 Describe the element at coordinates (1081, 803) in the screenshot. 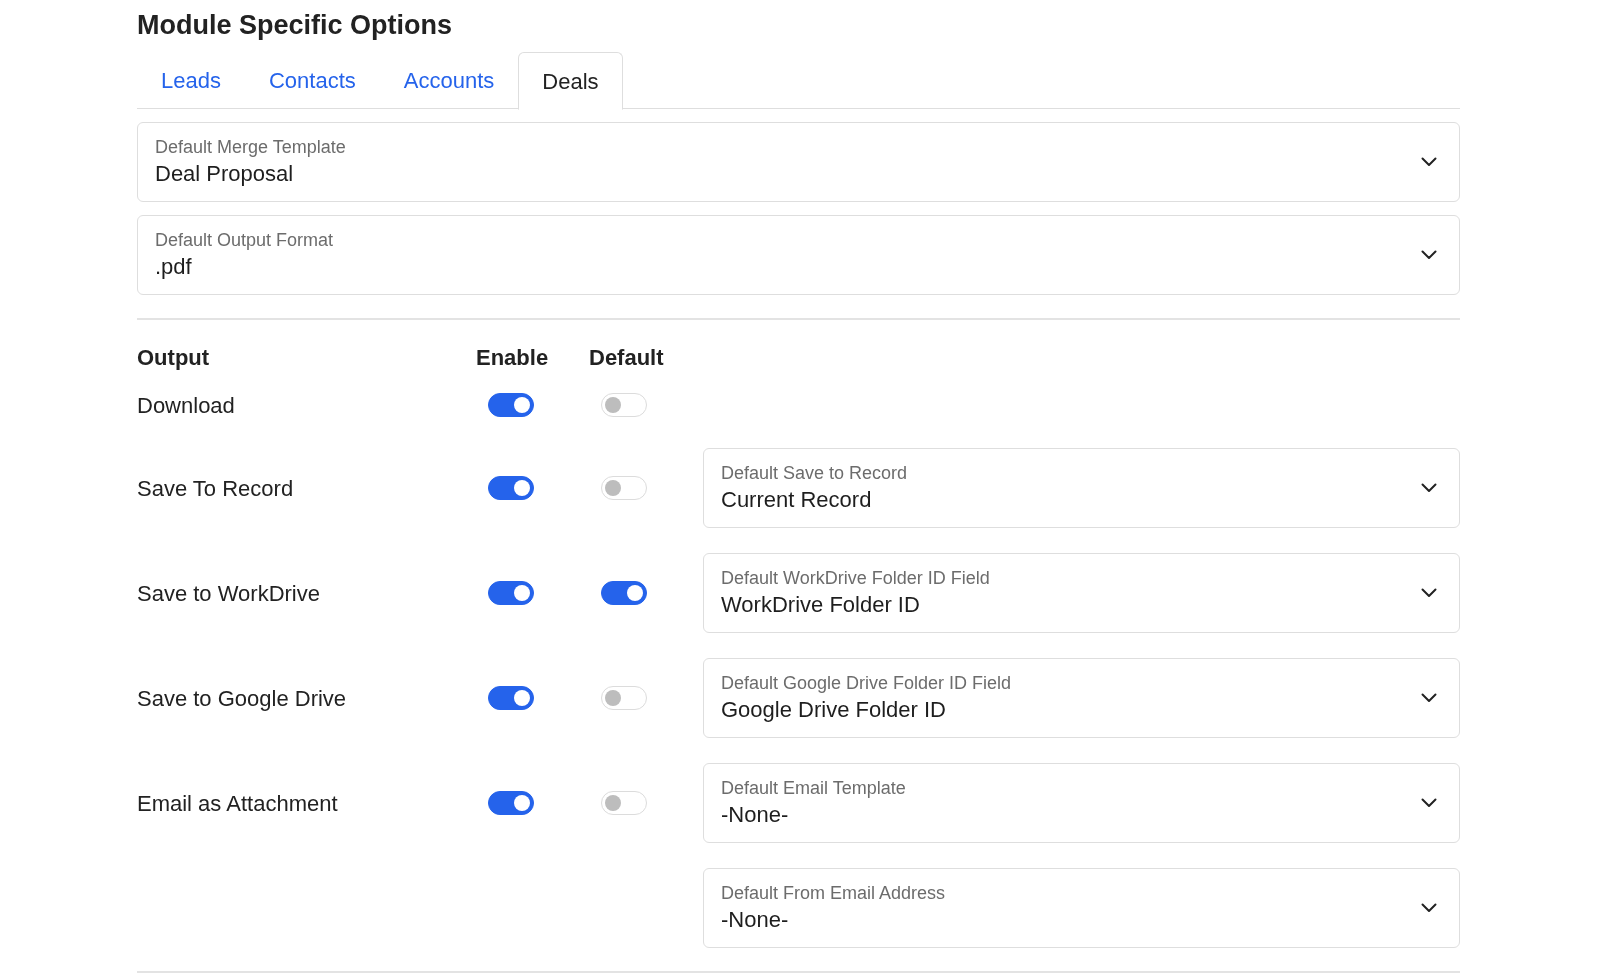

I see `select-field: Default Email Template -None-` at that location.